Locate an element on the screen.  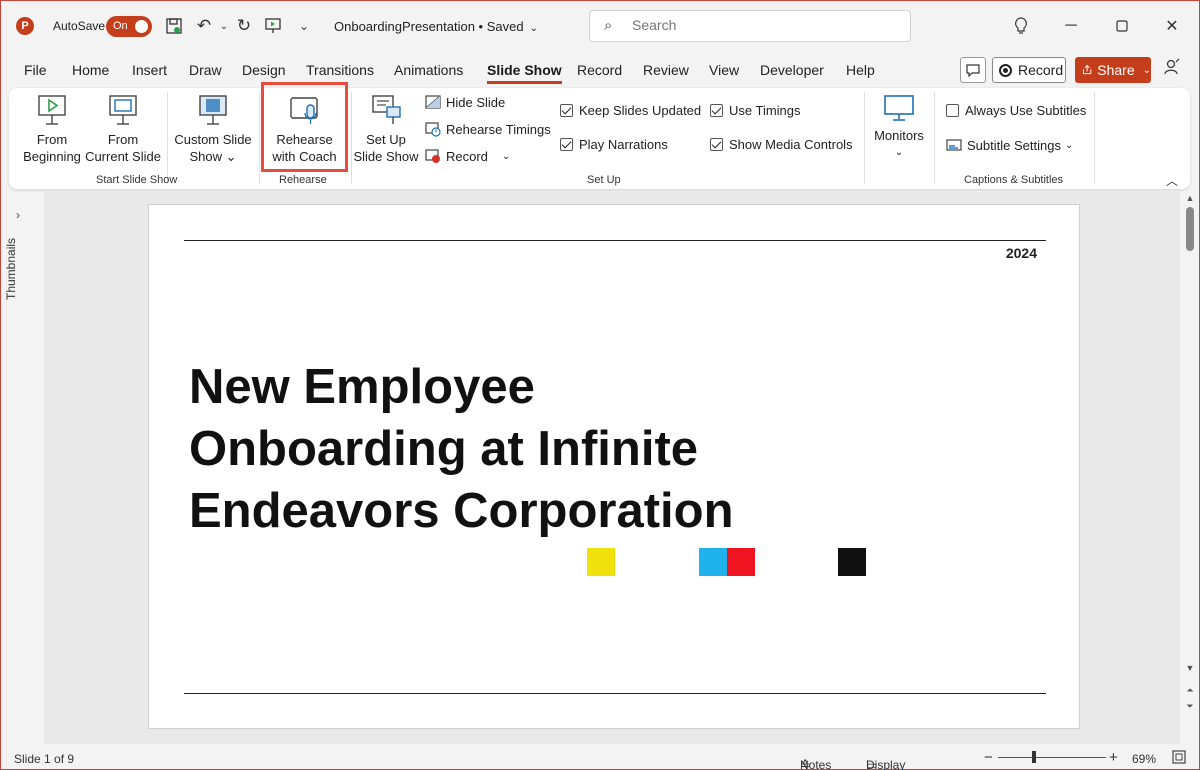
autosave-label: AutoSave is located at coordinates (79, 26).